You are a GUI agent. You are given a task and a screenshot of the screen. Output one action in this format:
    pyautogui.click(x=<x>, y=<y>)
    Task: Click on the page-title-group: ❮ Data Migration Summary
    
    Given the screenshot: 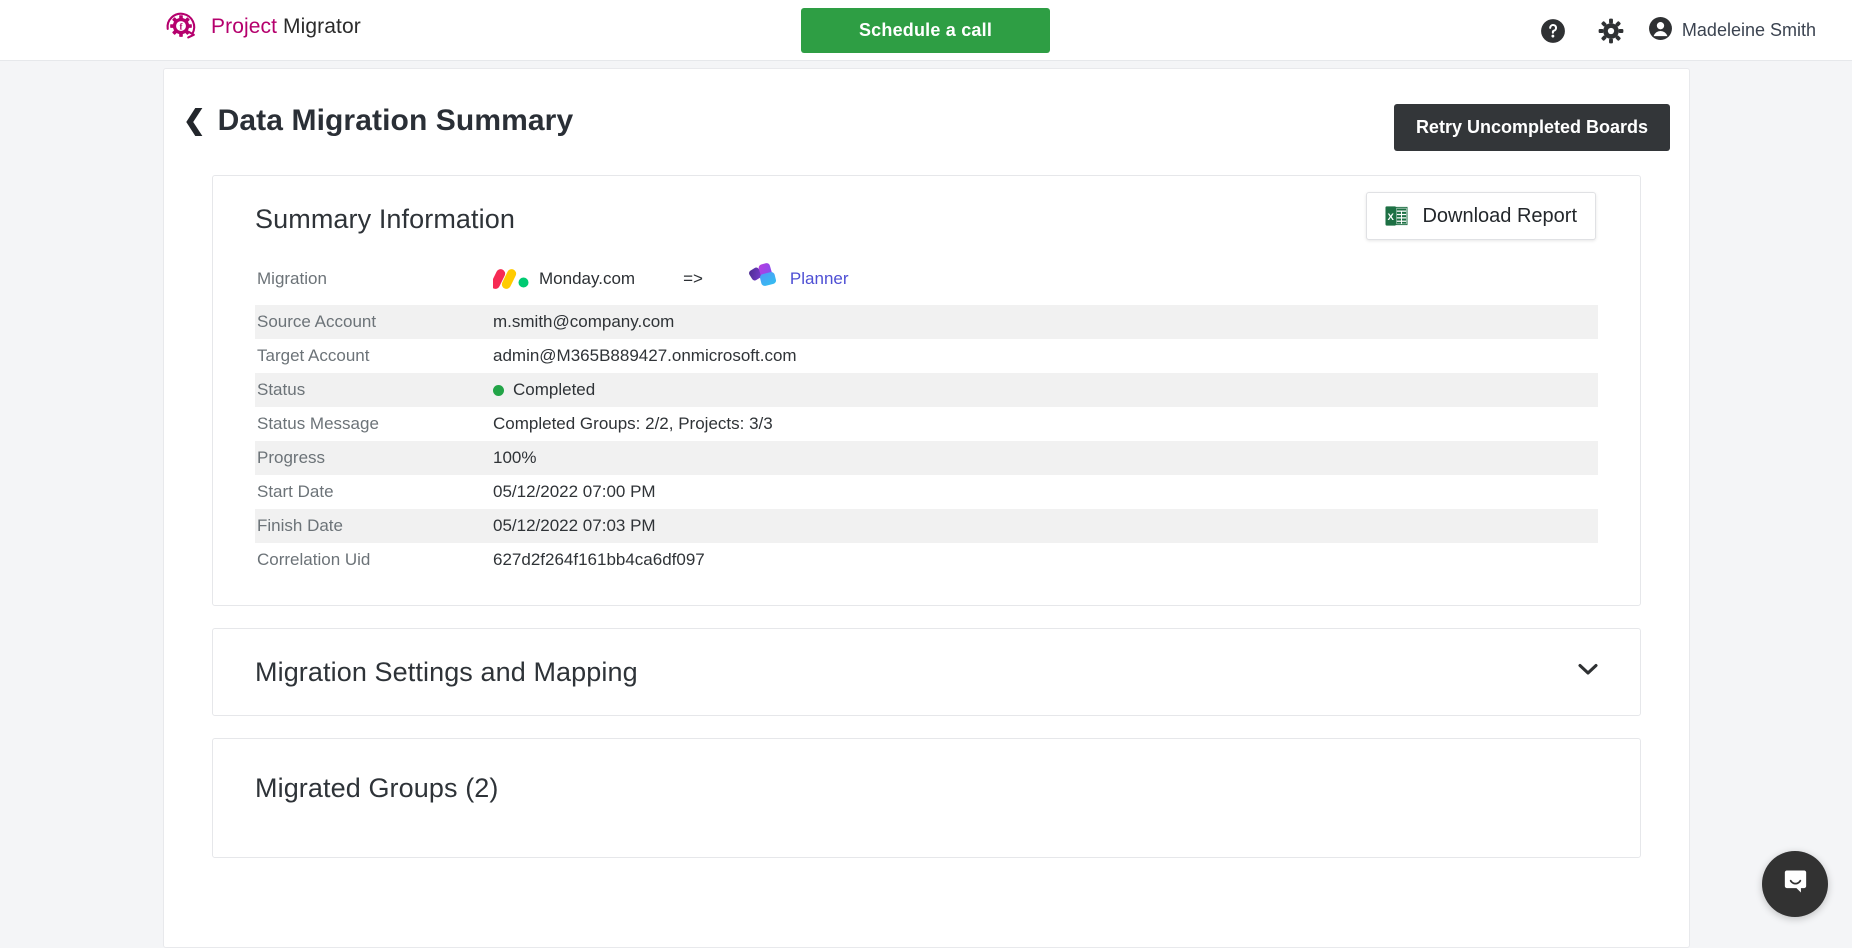 What is the action you would take?
    pyautogui.click(x=378, y=121)
    